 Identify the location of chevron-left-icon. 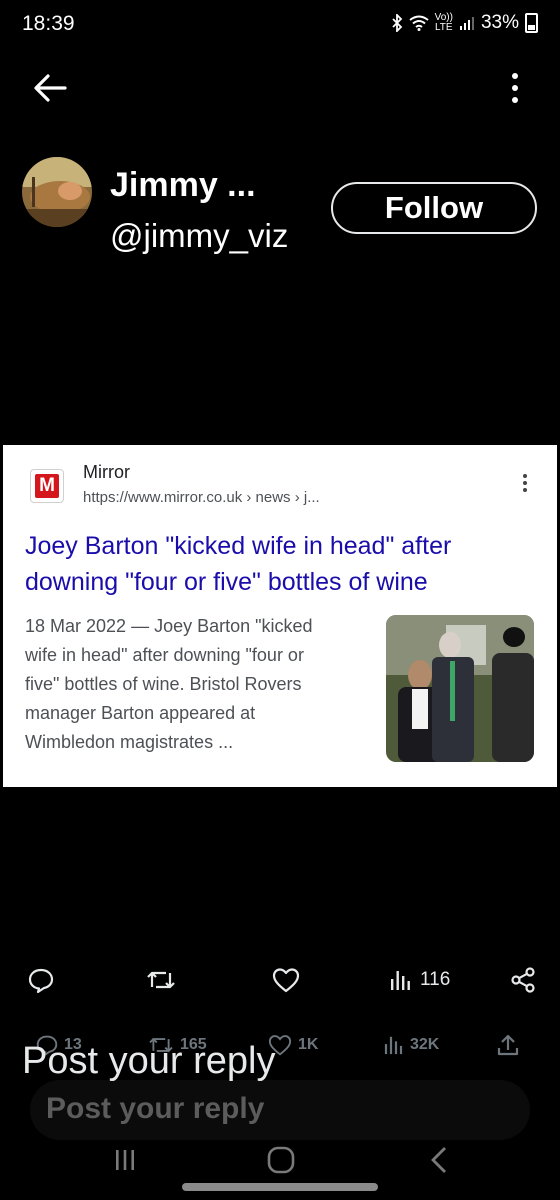
(438, 1160).